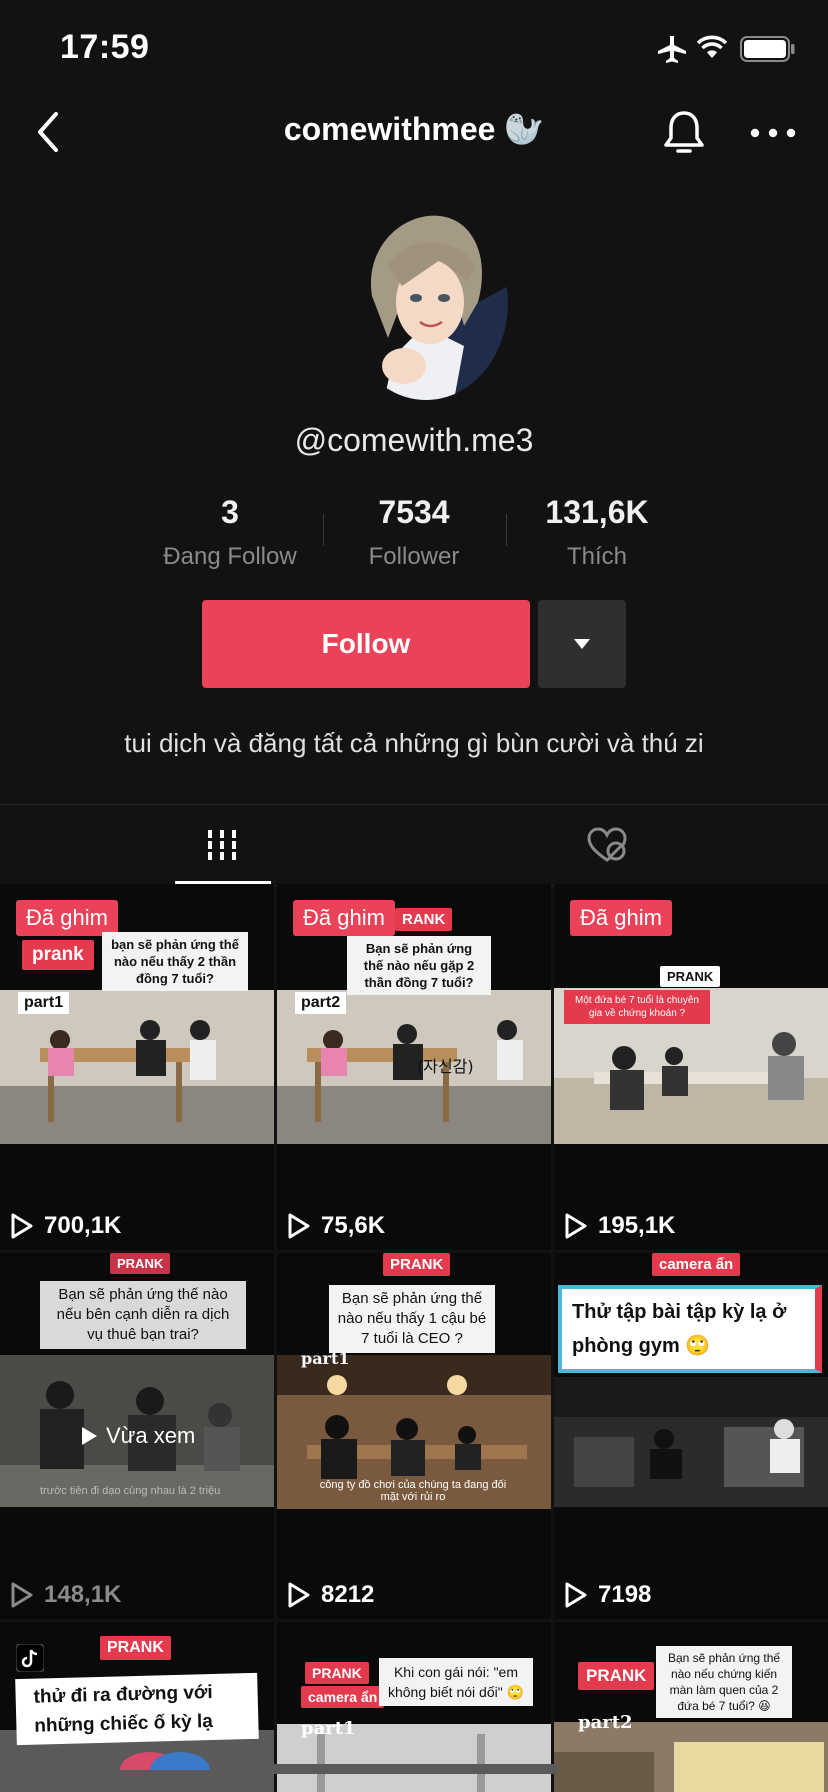 This screenshot has height=1792, width=828. Describe the element at coordinates (696, 1264) in the screenshot. I see `video-tag: camera ẩn` at that location.